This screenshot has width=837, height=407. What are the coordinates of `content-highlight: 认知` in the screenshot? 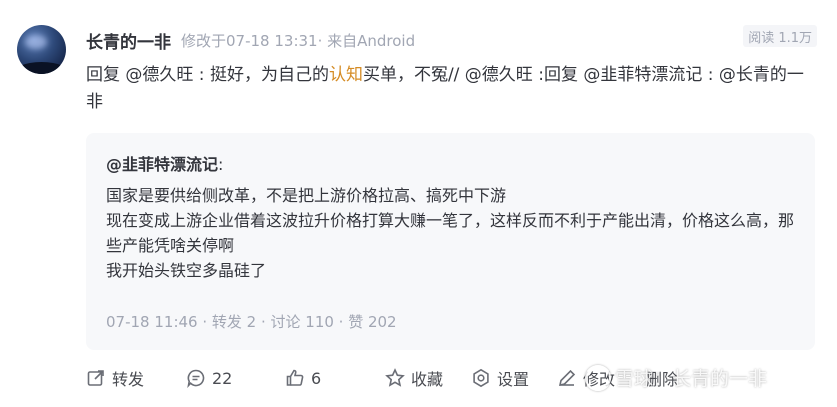 It's located at (346, 75).